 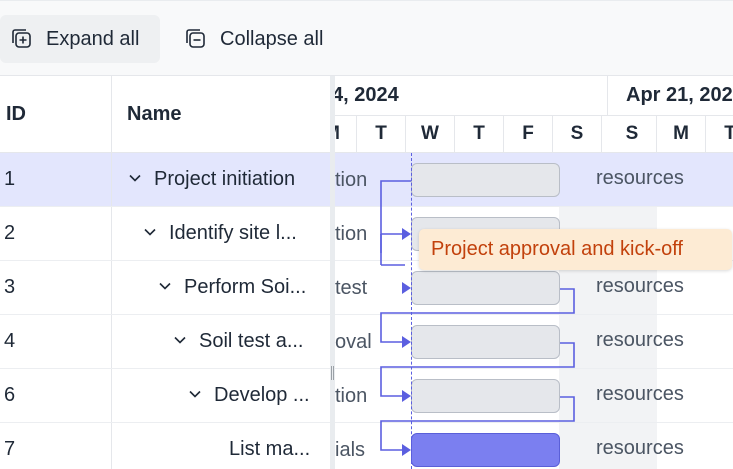 What do you see at coordinates (220, 114) in the screenshot?
I see `column-header-name: Name` at bounding box center [220, 114].